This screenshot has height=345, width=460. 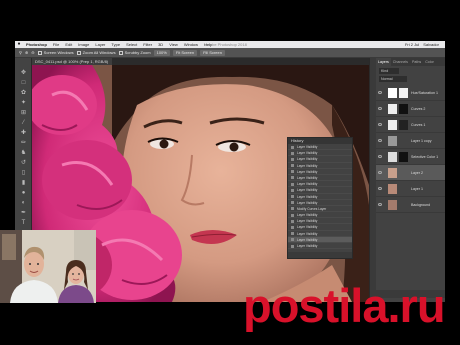 What do you see at coordinates (173, 44) in the screenshot?
I see `menu-view: View` at bounding box center [173, 44].